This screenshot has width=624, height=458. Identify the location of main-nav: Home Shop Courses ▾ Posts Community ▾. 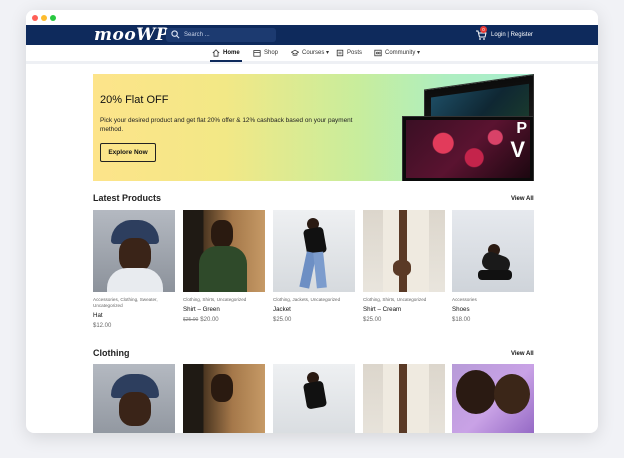
(312, 54).